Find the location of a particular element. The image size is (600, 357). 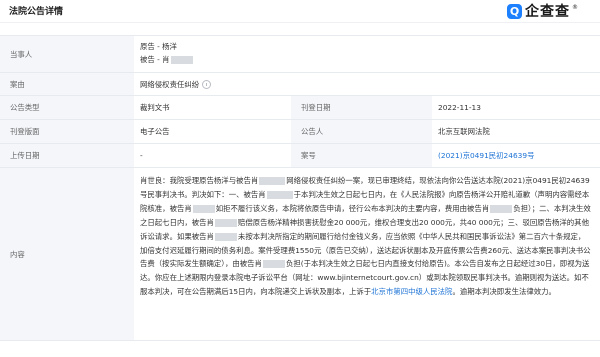

defendant-line: 被告 - 肖 is located at coordinates (370, 59).